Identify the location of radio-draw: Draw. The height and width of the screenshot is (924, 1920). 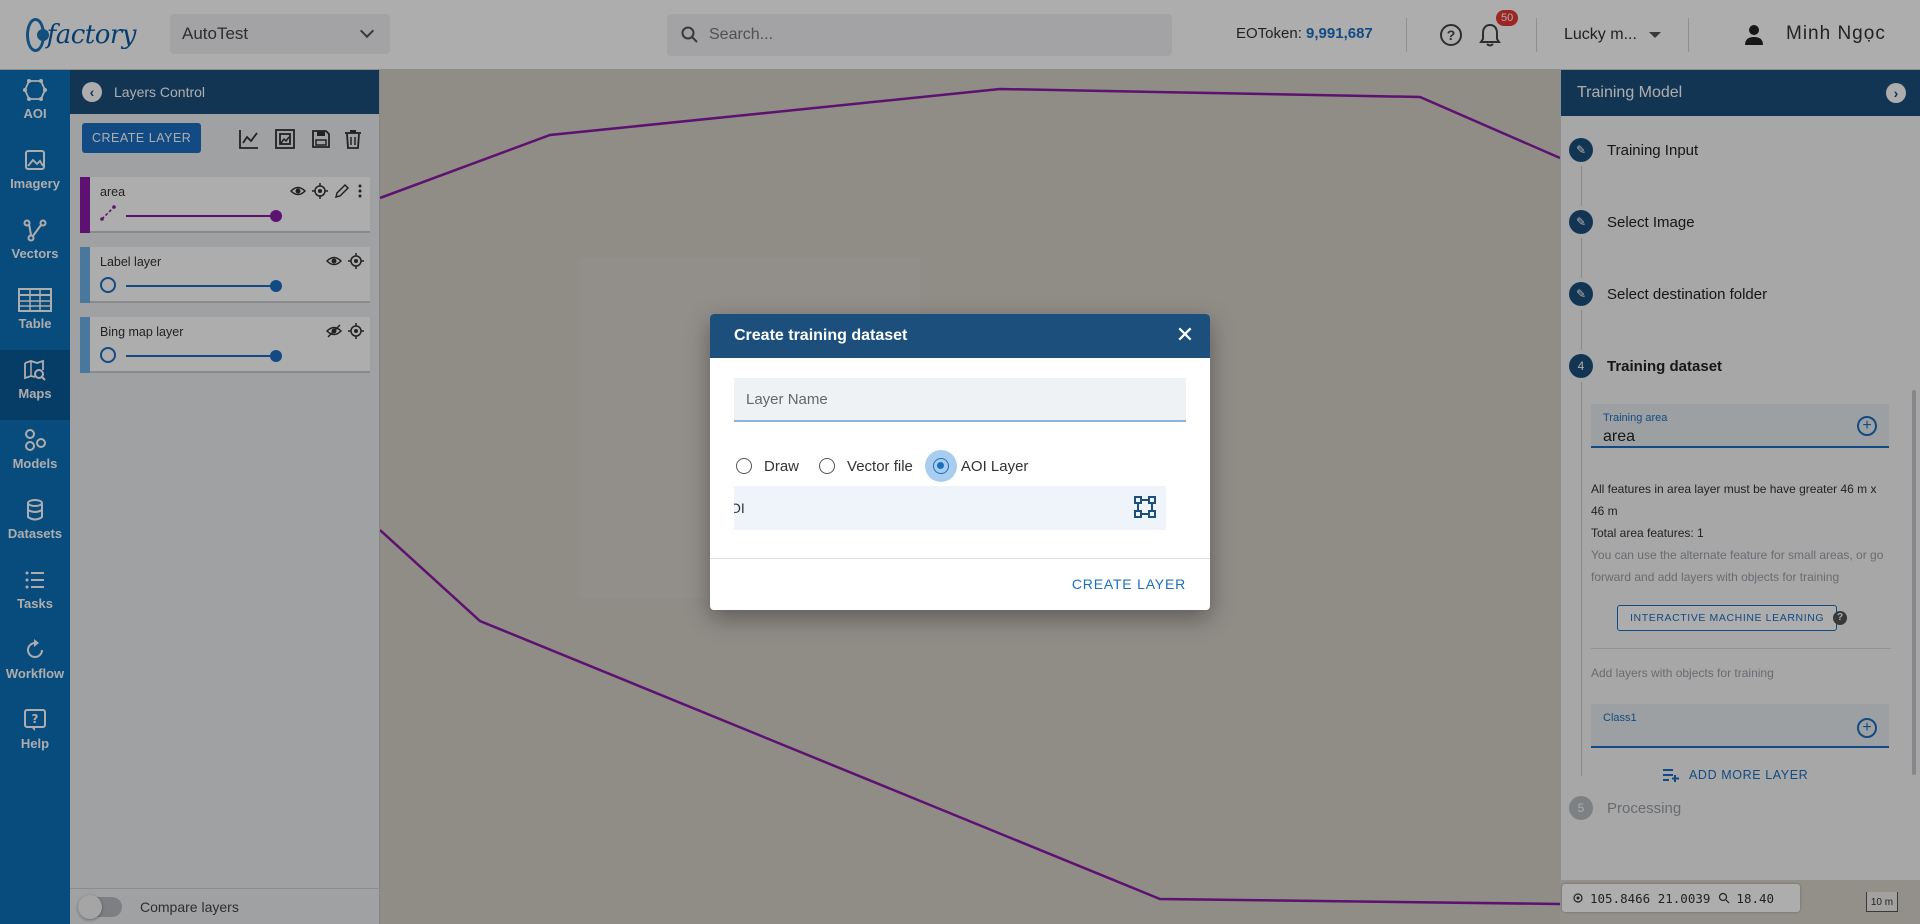
(767, 466).